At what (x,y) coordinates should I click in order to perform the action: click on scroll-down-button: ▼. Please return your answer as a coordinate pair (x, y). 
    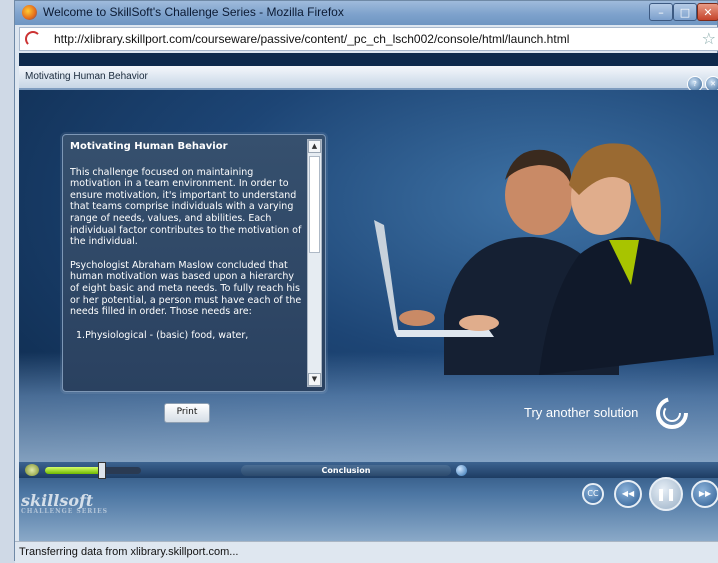
    Looking at the image, I should click on (314, 379).